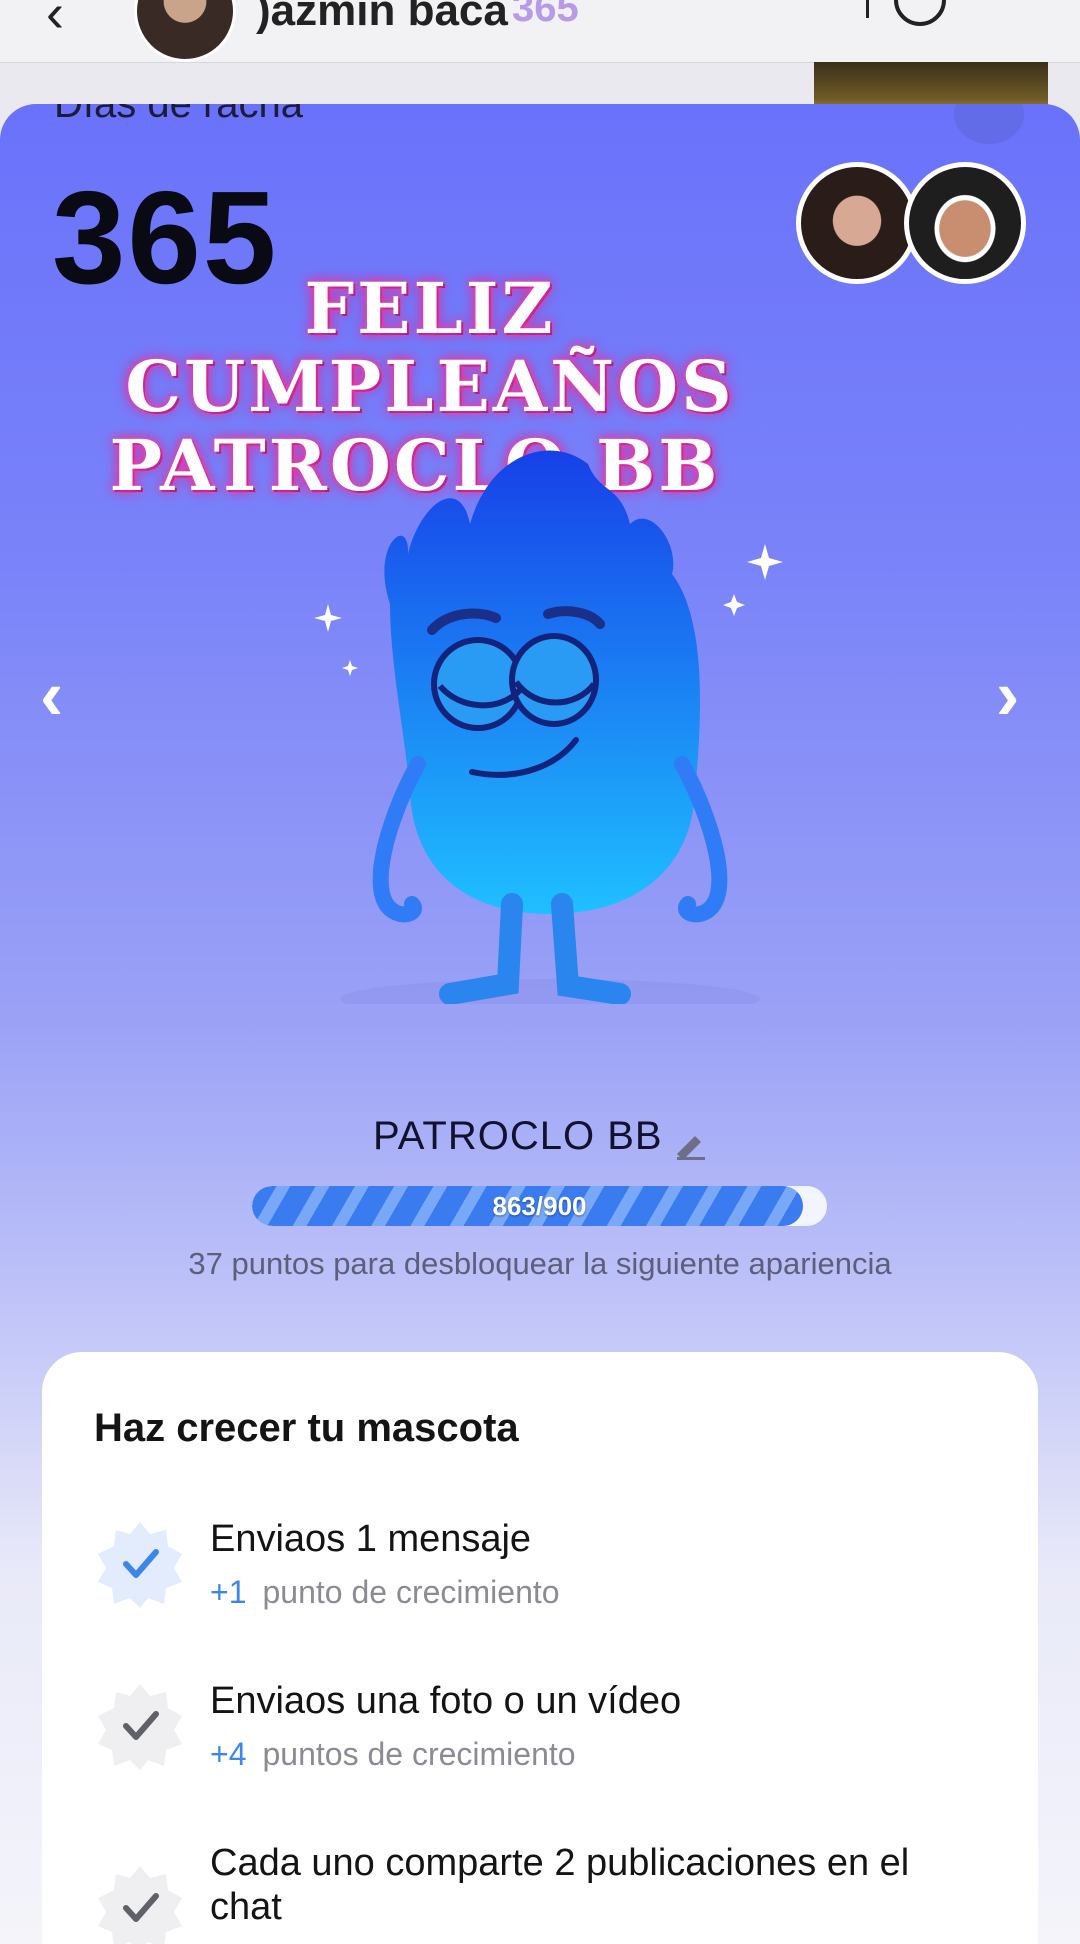  Describe the element at coordinates (517, 1136) in the screenshot. I see `pet-name: PATROCLO BB` at that location.